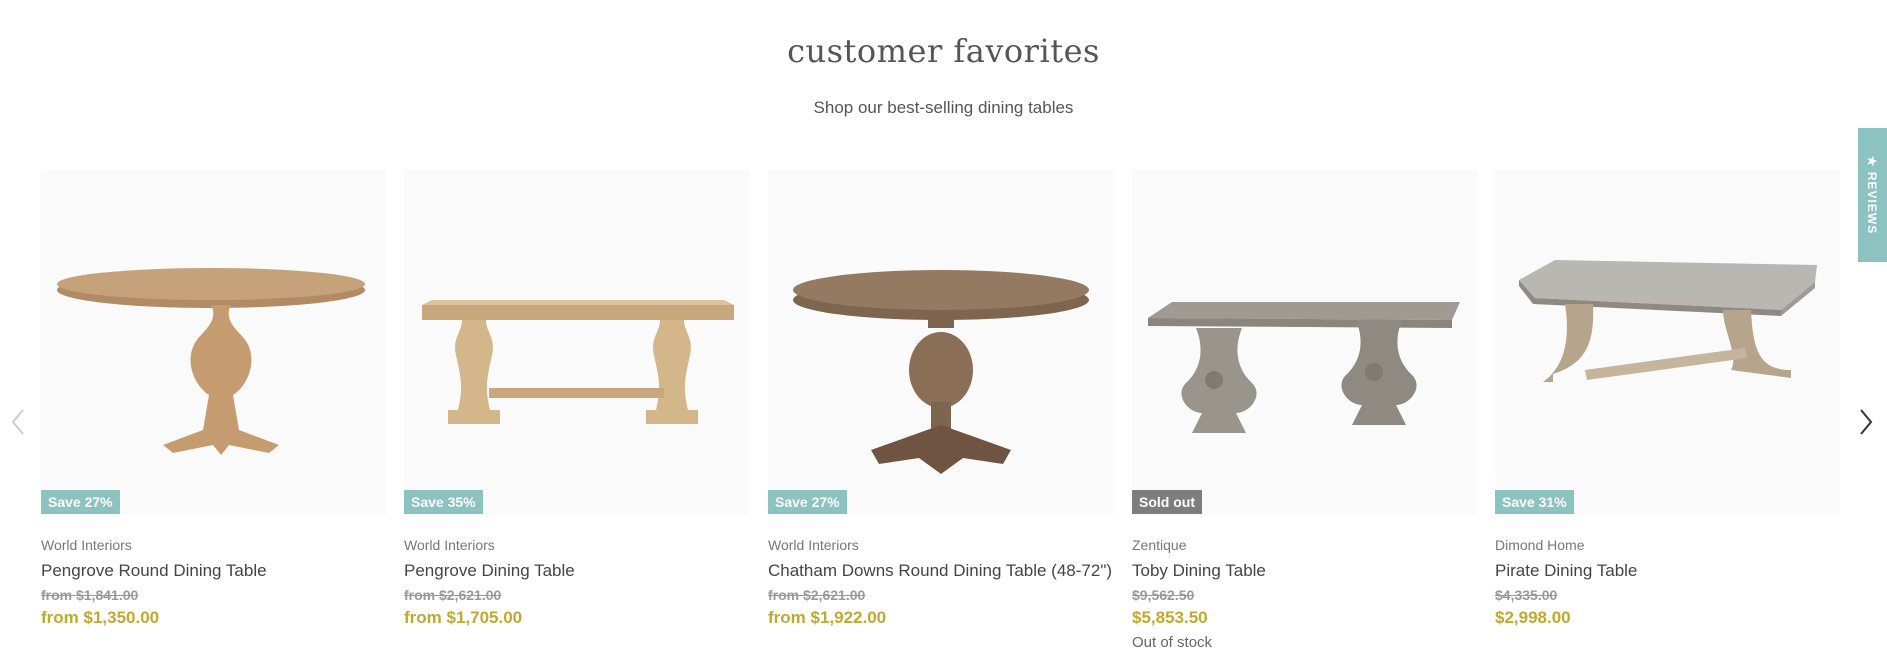 The height and width of the screenshot is (651, 1887). I want to click on product-image: Save 31%, so click(1667, 342).